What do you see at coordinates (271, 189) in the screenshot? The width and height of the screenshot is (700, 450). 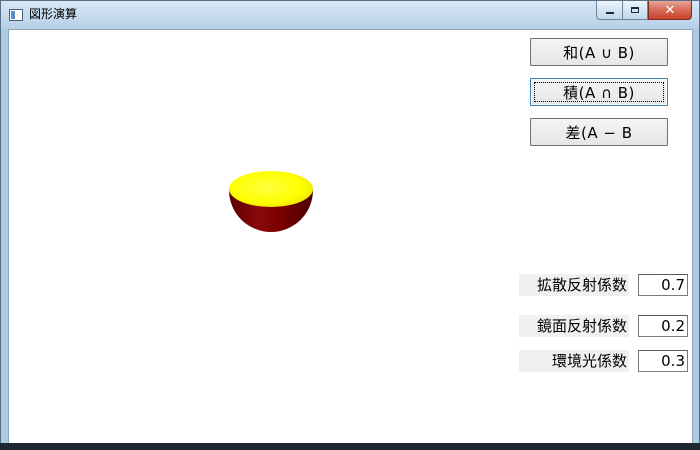 I see `bowl-top` at bounding box center [271, 189].